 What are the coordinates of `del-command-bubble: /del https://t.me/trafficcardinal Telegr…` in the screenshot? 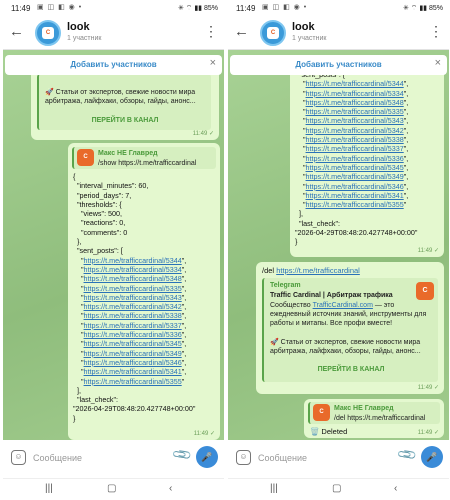 It's located at (350, 328).